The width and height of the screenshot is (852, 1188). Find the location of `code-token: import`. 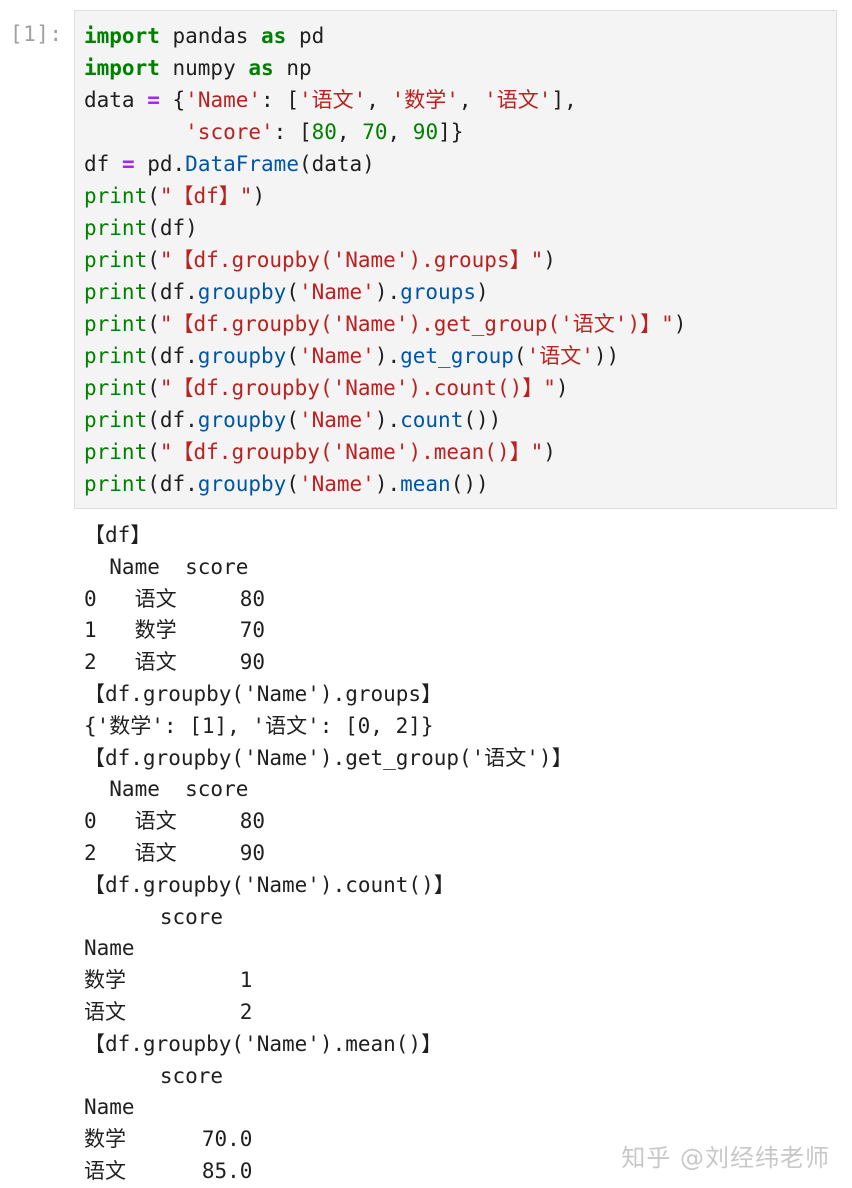

code-token: import is located at coordinates (122, 36).